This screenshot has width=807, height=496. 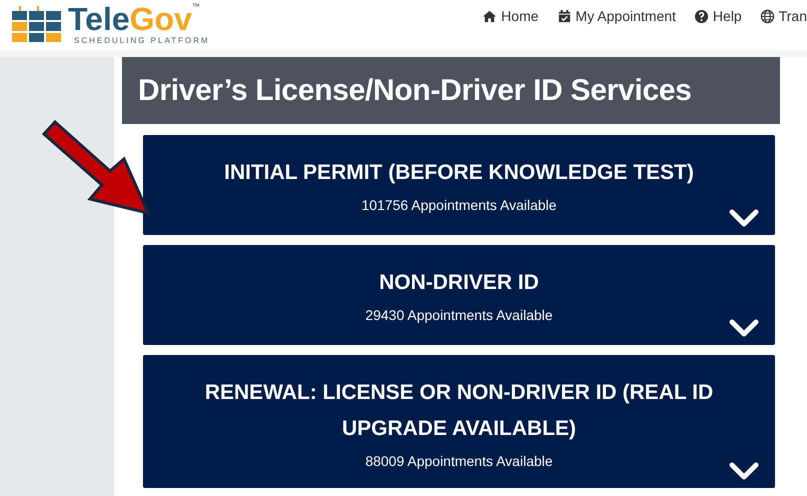 I want to click on globe-icon, so click(x=767, y=16).